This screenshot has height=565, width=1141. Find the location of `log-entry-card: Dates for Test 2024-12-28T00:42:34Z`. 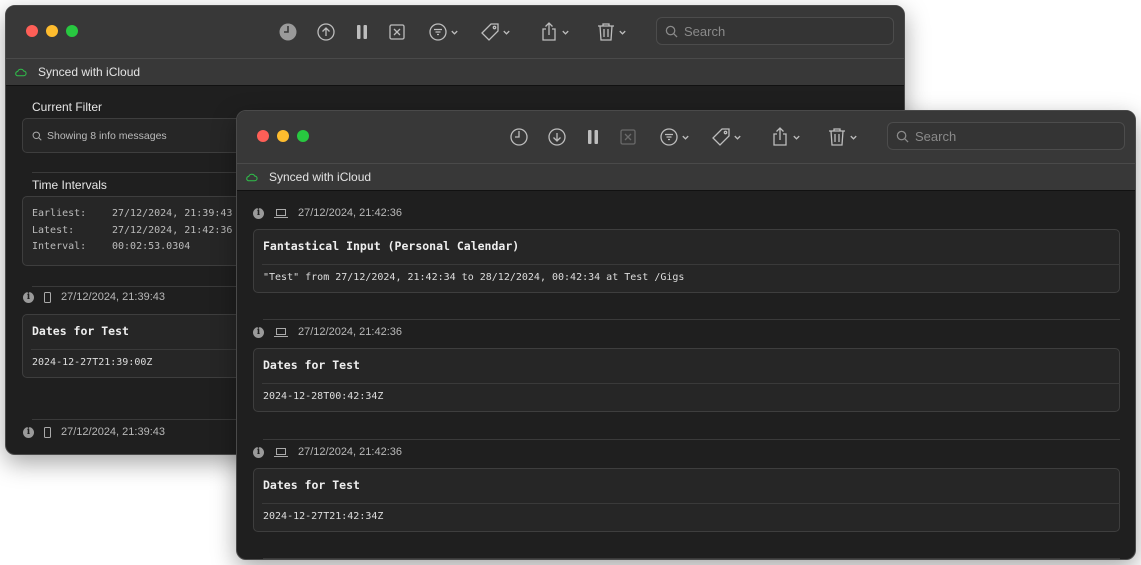

log-entry-card: Dates for Test 2024-12-28T00:42:34Z is located at coordinates (686, 380).